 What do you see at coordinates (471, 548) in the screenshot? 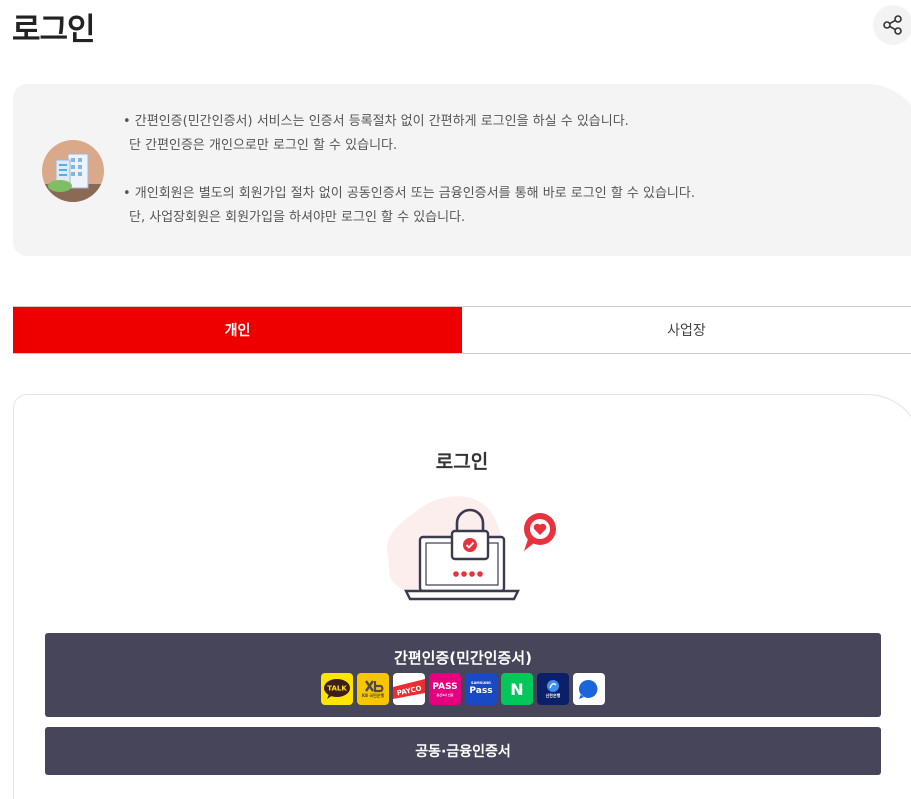
I see `laptop-lock-icon` at bounding box center [471, 548].